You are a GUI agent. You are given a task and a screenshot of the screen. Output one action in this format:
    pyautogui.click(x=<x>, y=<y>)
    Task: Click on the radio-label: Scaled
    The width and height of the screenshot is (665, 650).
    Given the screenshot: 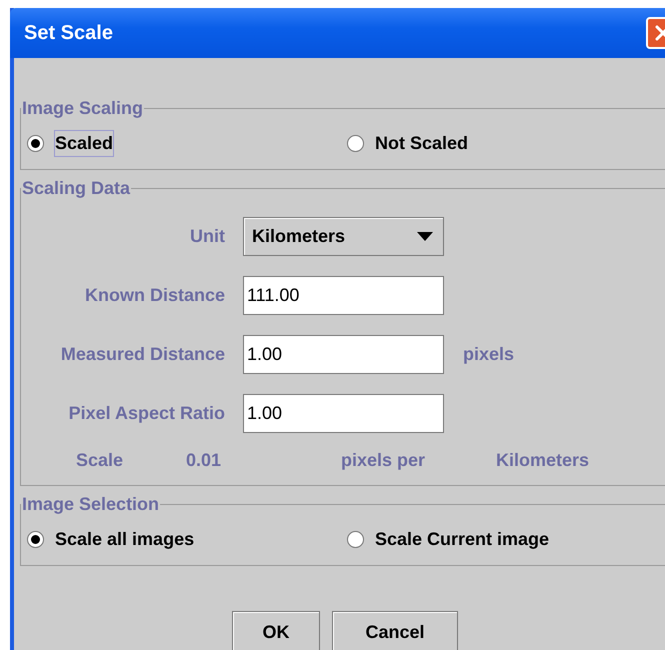 What is the action you would take?
    pyautogui.click(x=84, y=143)
    